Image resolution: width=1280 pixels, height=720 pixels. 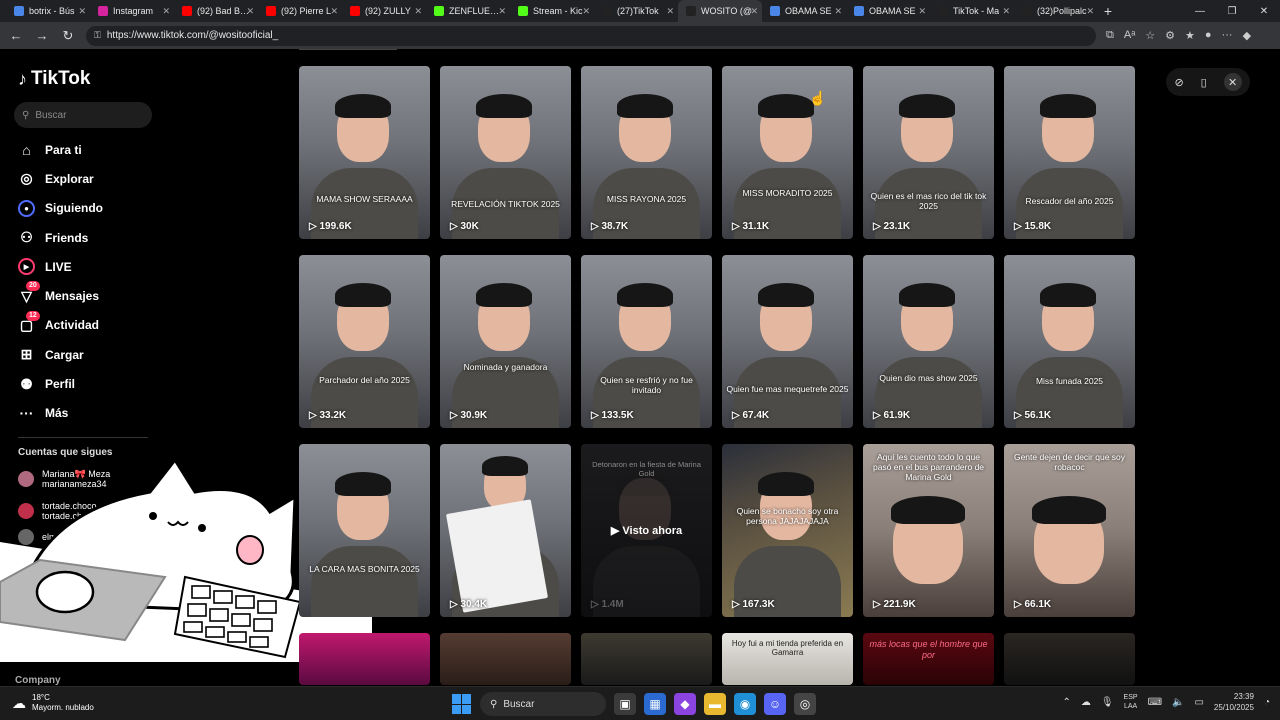 I want to click on windows-start-icon, so click(x=462, y=704).